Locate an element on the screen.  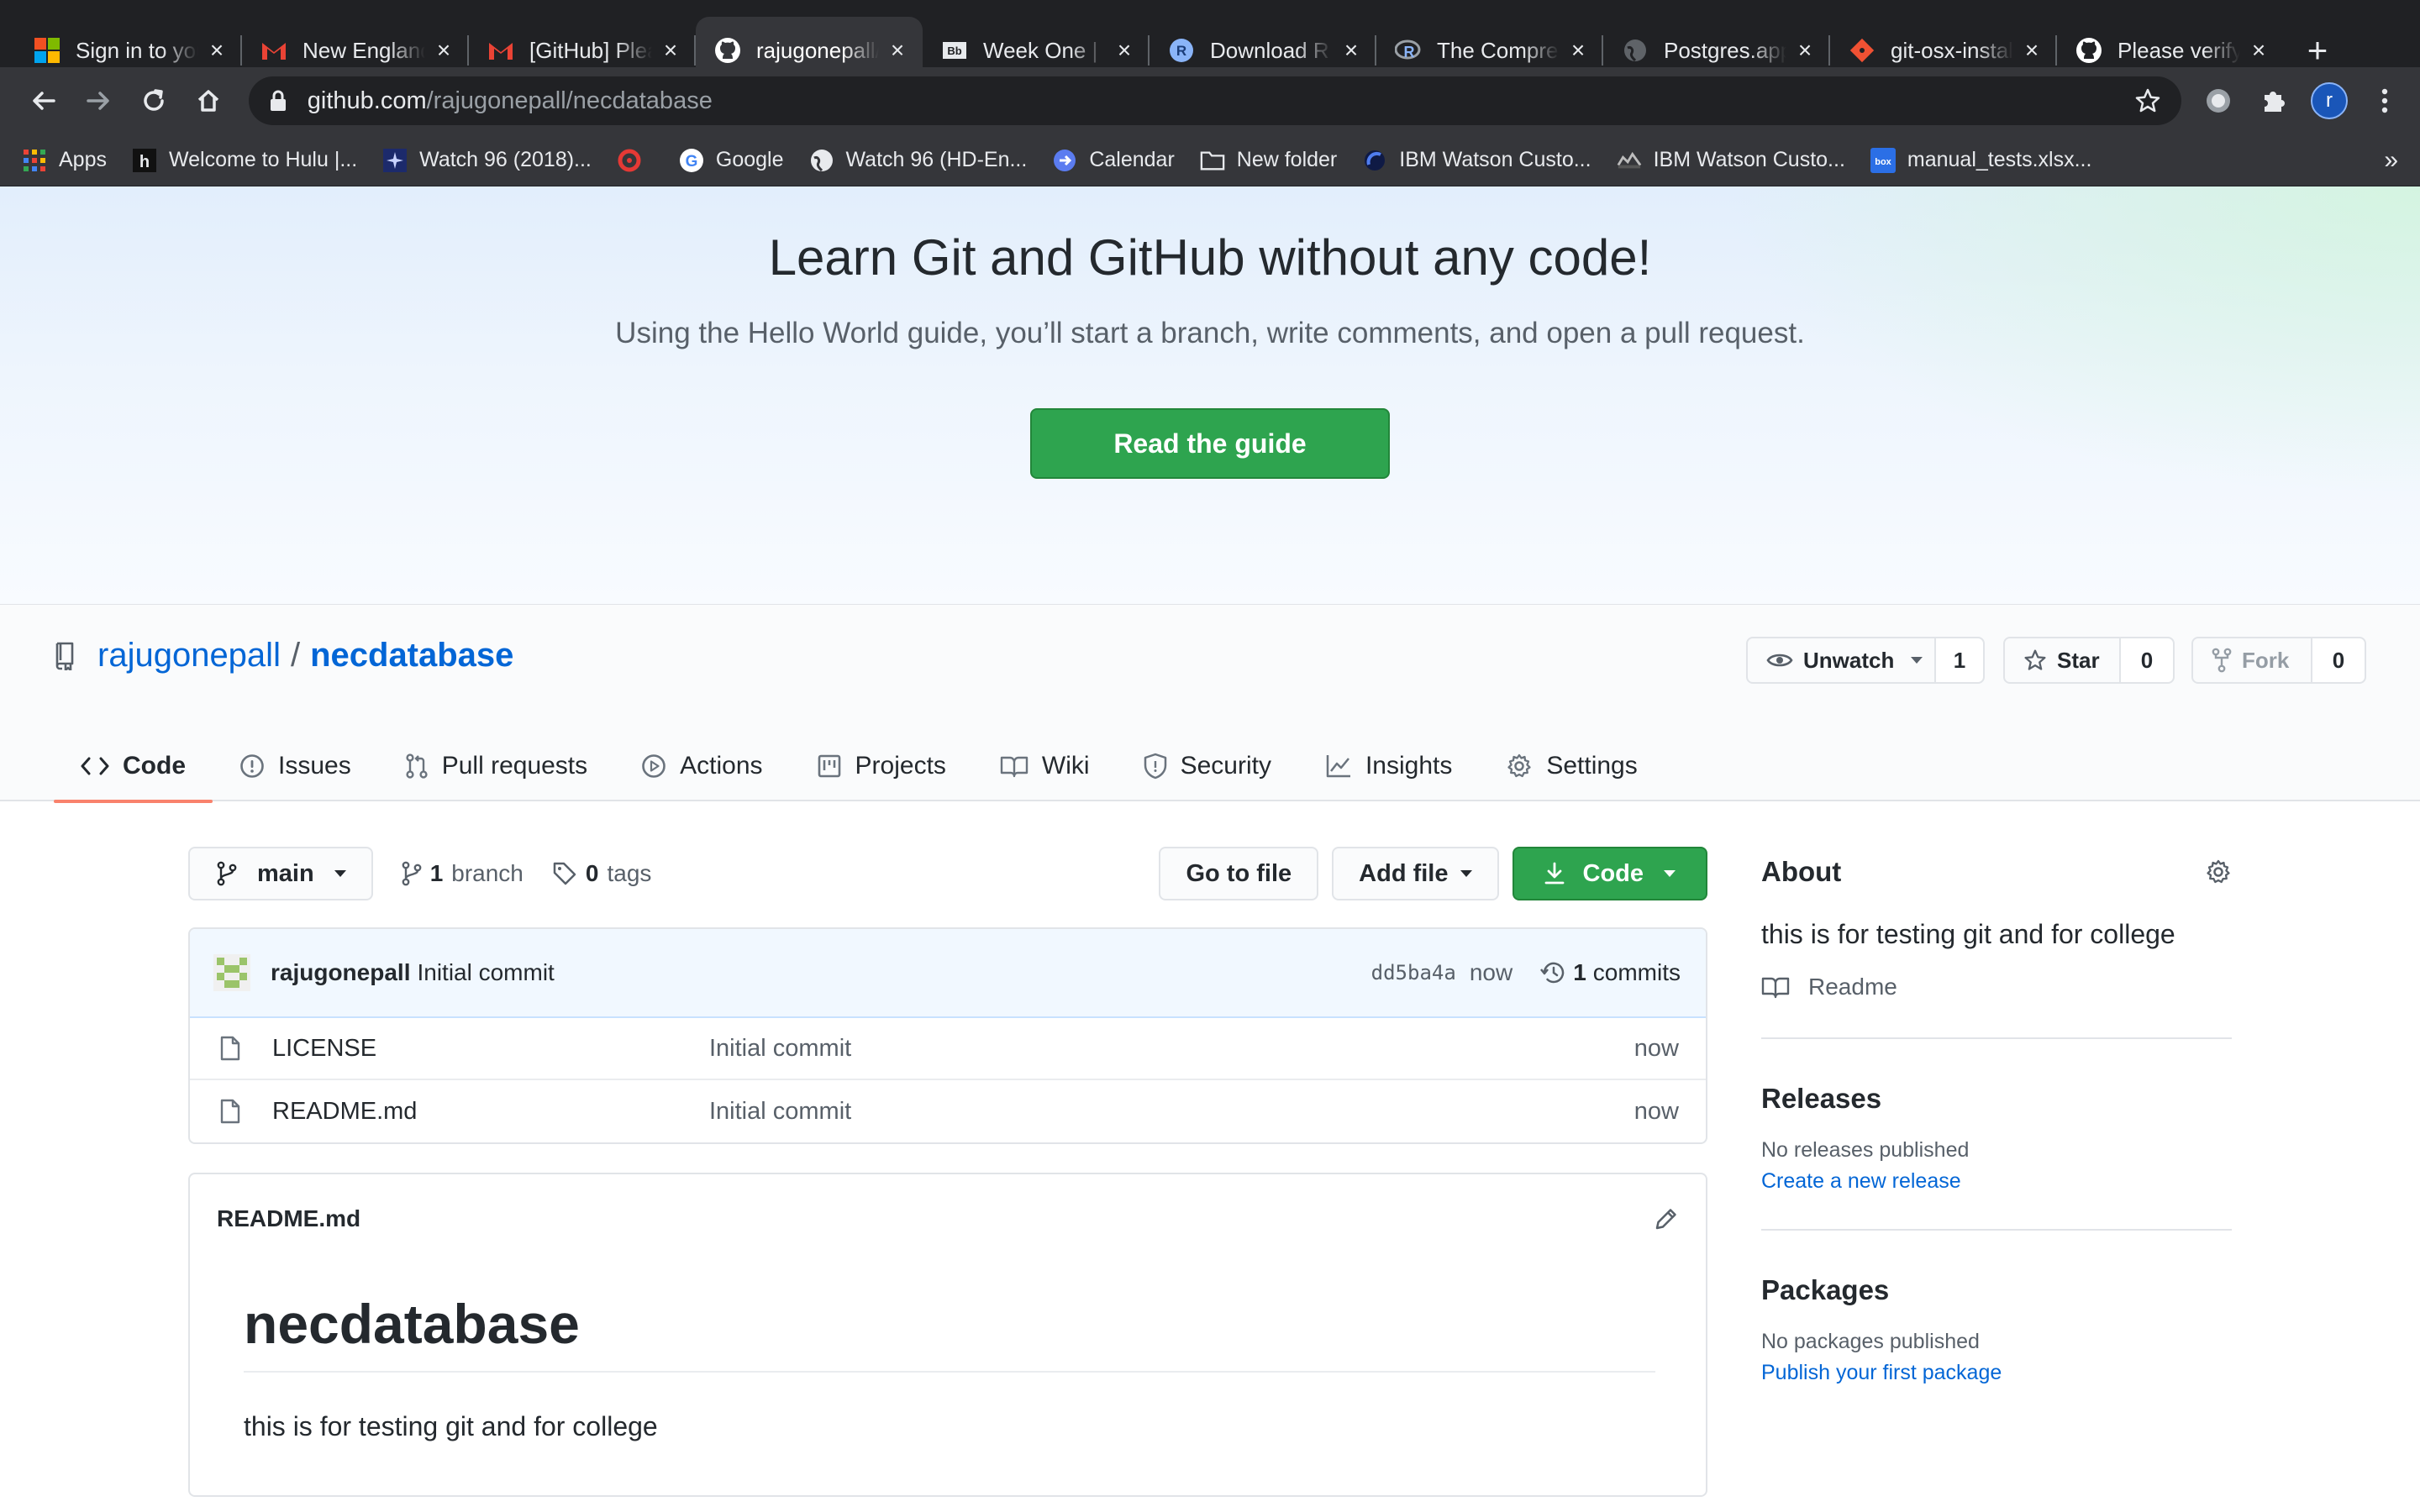
file-row: LICENSE Initial commit now is located at coordinates (948, 1049).